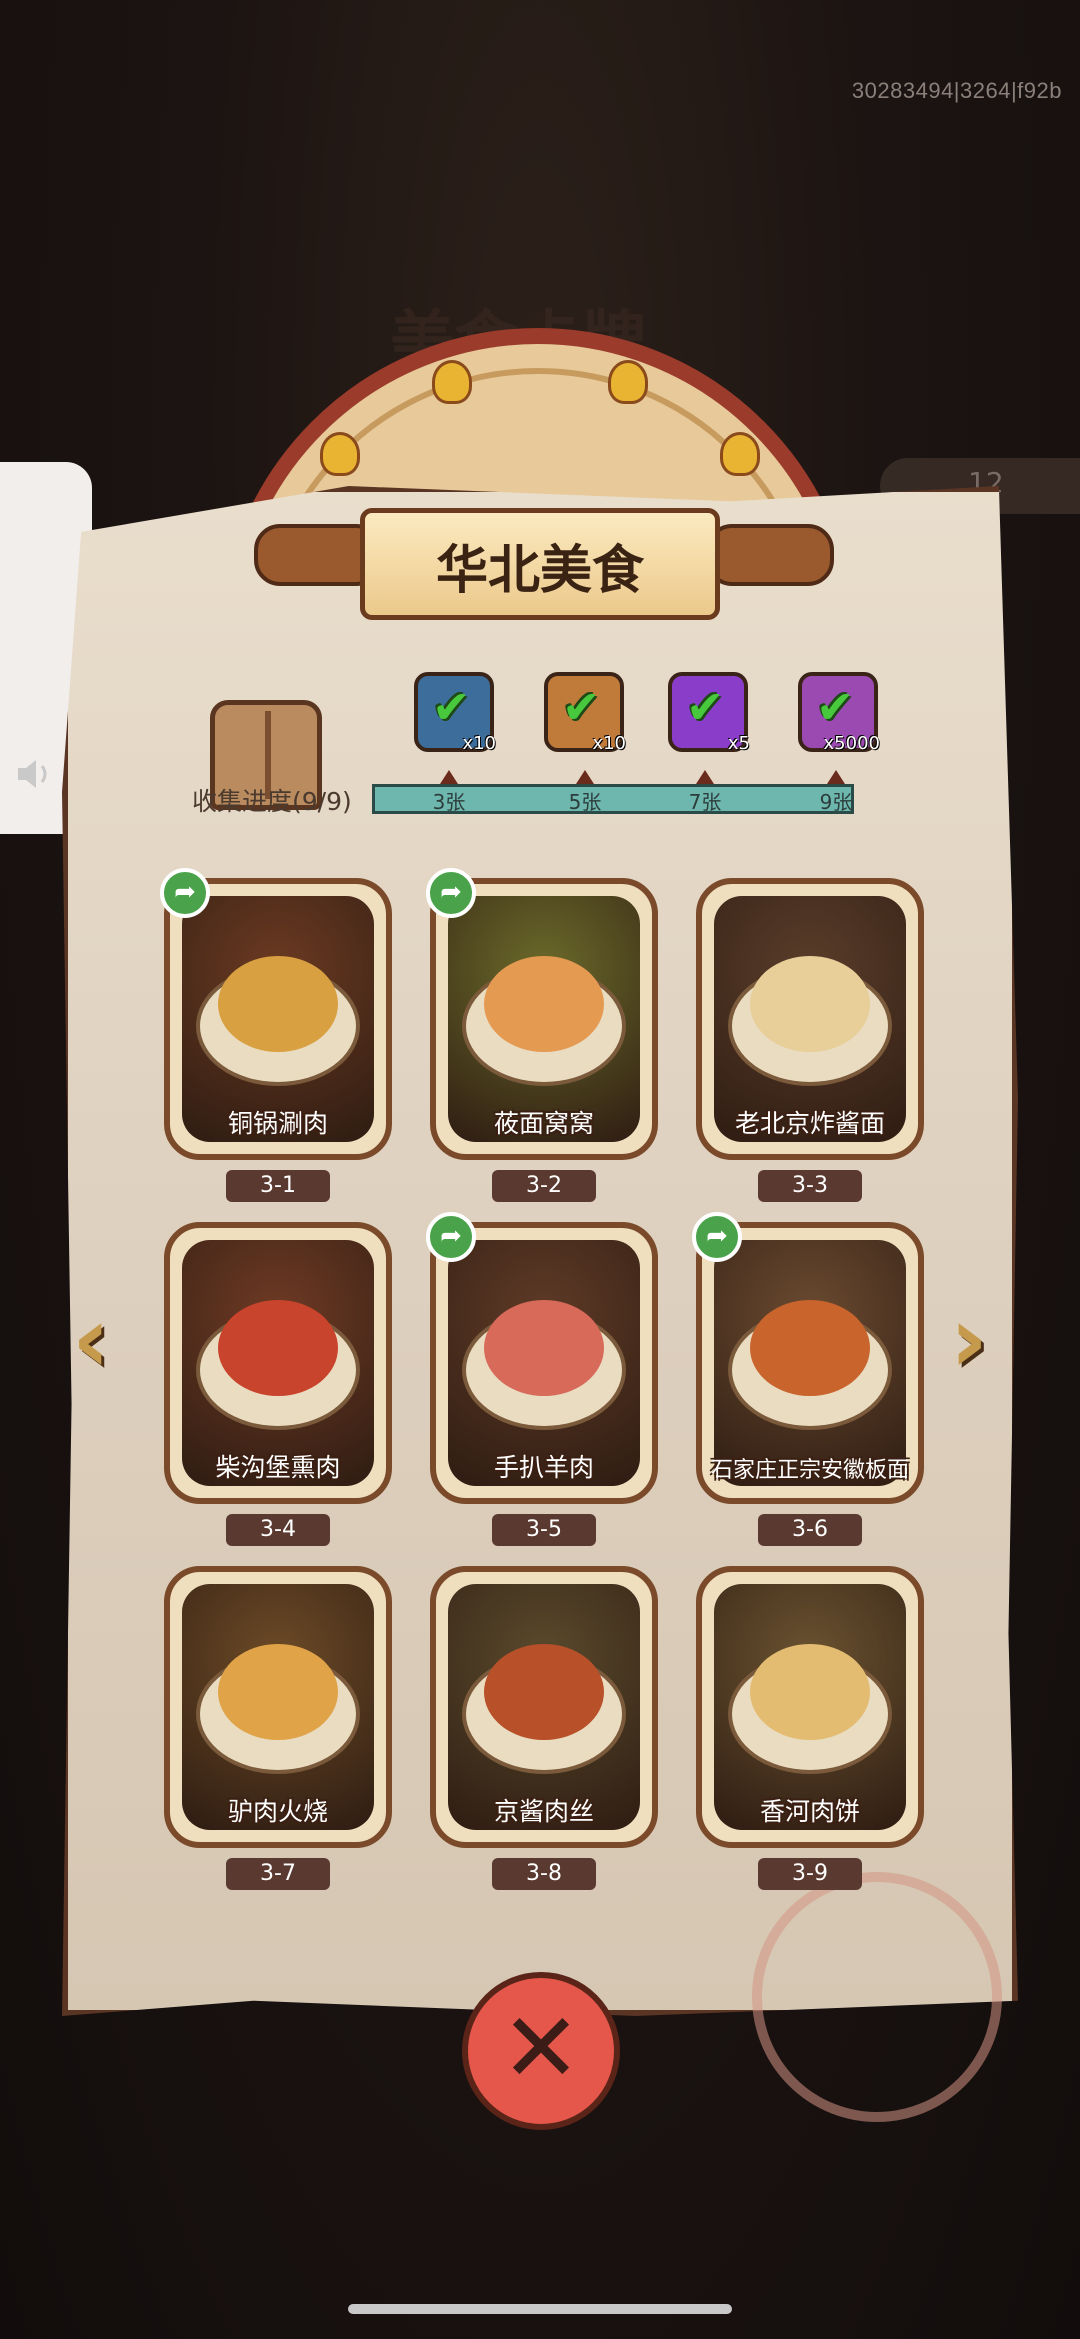 This screenshot has width=1080, height=2339. I want to click on food-card: 手扒羊肉, so click(544, 1363).